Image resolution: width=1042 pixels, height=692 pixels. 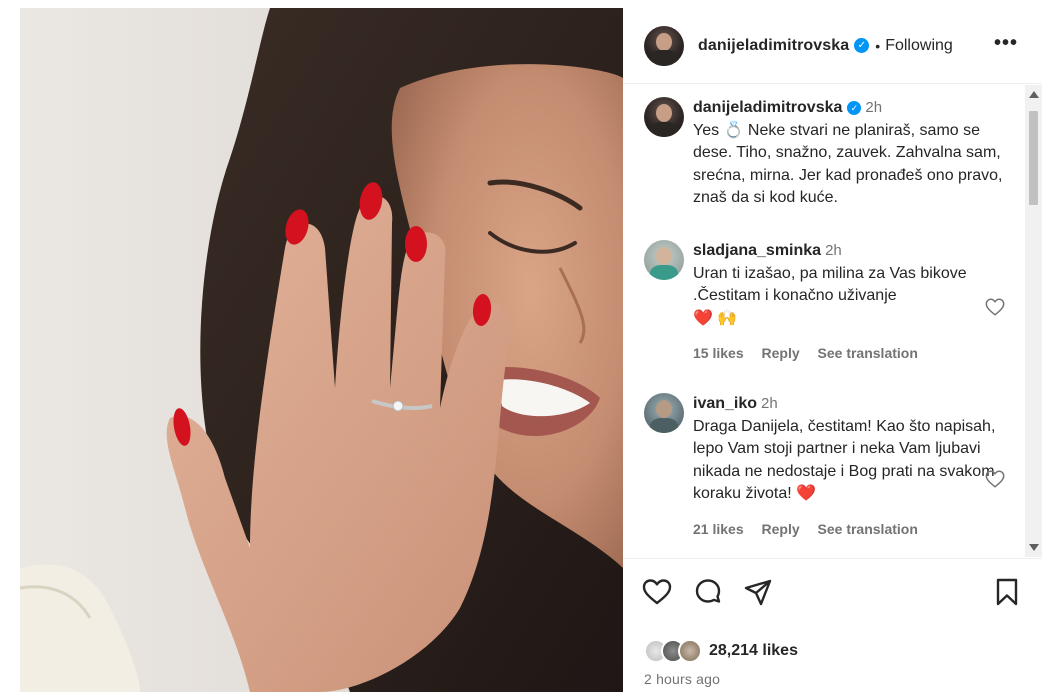 I want to click on comment-meta: 21 likes Reply See translation, so click(x=848, y=529).